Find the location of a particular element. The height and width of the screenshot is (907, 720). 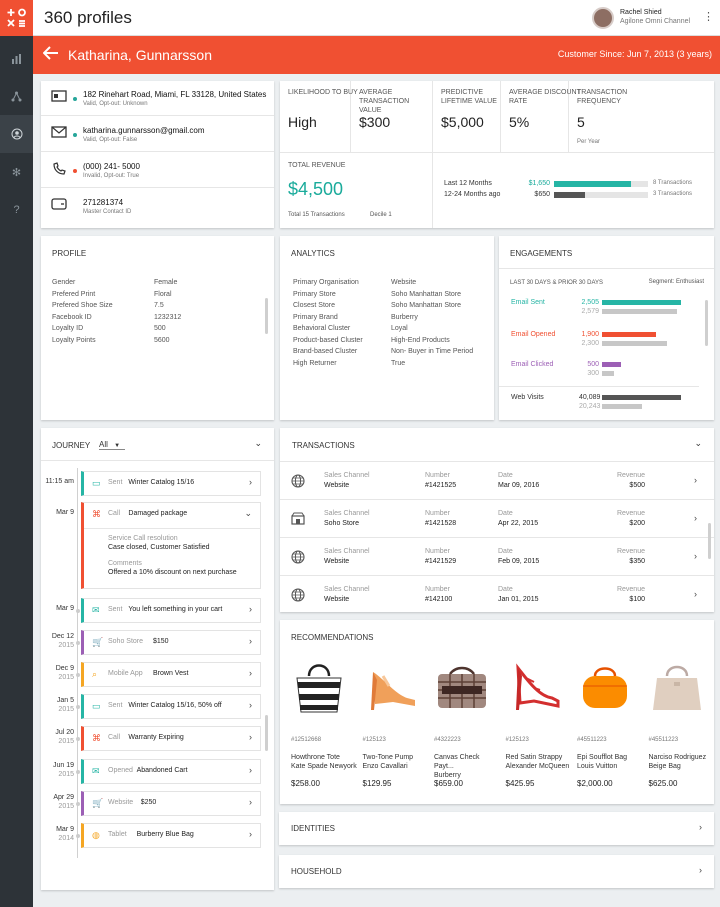

engagement-row: Email Opened 1,900 2,300 is located at coordinates (606, 340).